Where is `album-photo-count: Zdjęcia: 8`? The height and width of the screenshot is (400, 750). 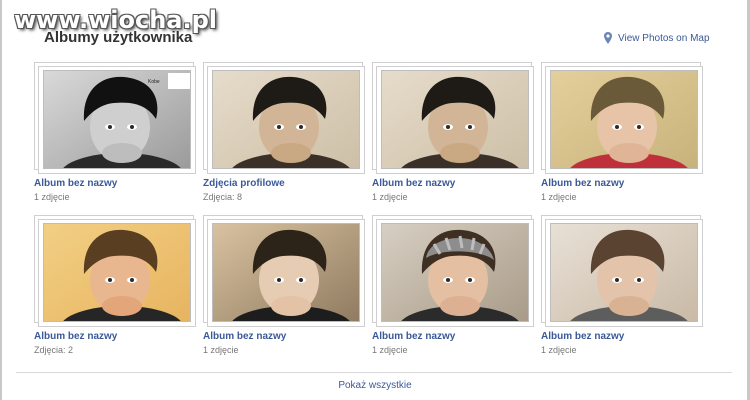
album-photo-count: Zdjęcia: 8 is located at coordinates (223, 197).